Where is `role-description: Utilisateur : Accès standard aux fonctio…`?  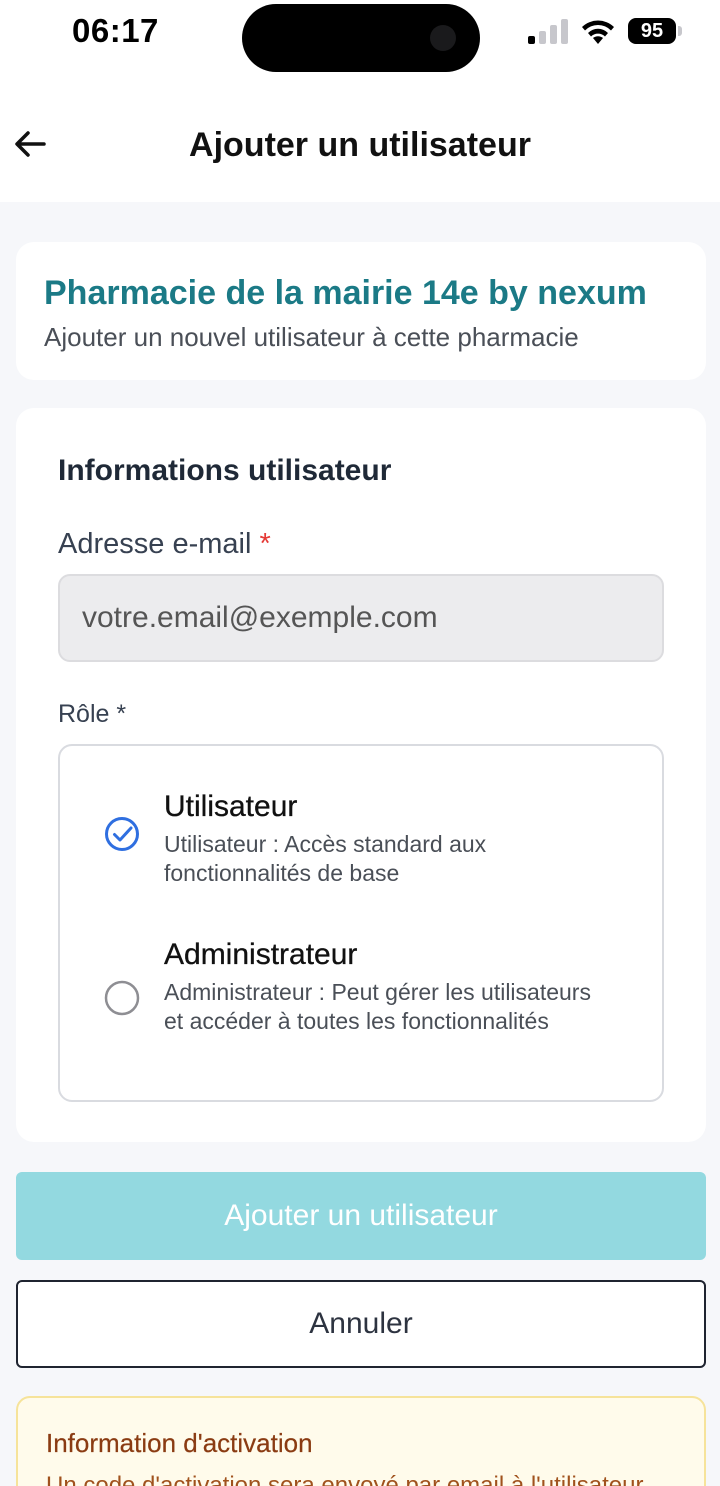 role-description: Utilisateur : Accès standard aux fonctio… is located at coordinates (325, 858).